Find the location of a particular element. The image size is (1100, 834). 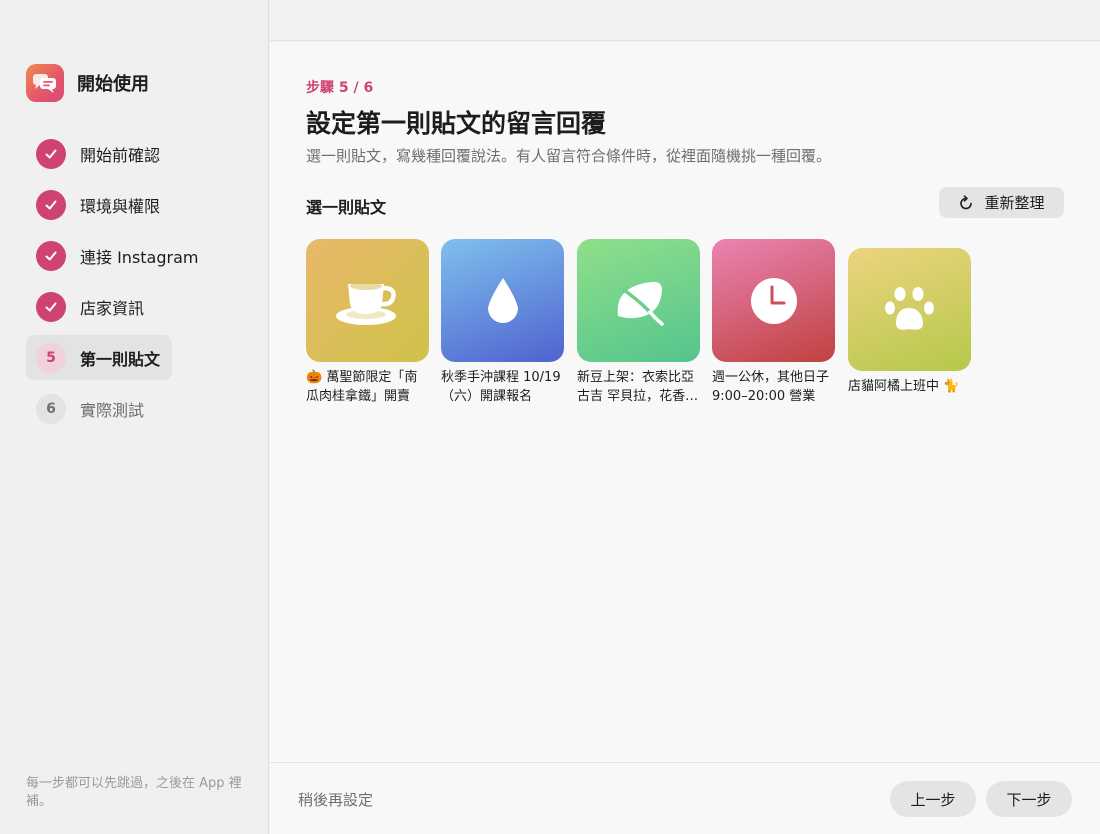

post-caption: 新豆上架：衣索比亞 古吉 罕貝拉，花香明亮 is located at coordinates (638, 387).